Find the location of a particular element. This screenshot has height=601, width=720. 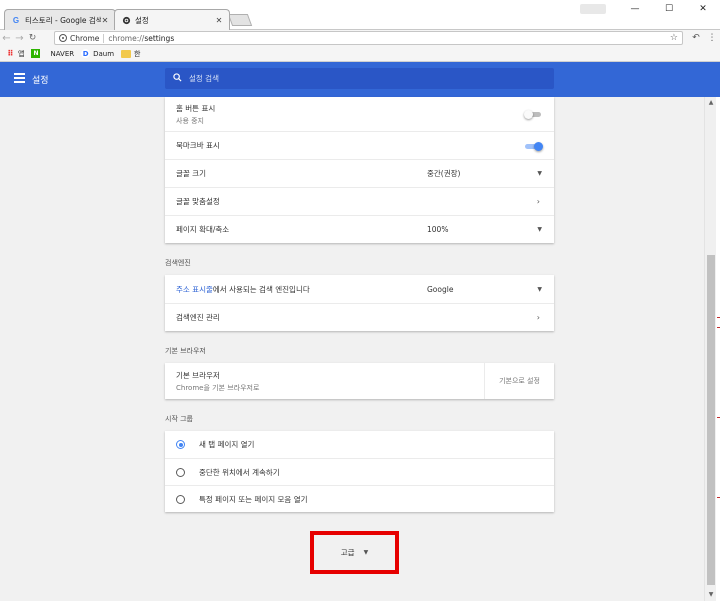

extension-arrow-icon: ↶ is located at coordinates (696, 38).